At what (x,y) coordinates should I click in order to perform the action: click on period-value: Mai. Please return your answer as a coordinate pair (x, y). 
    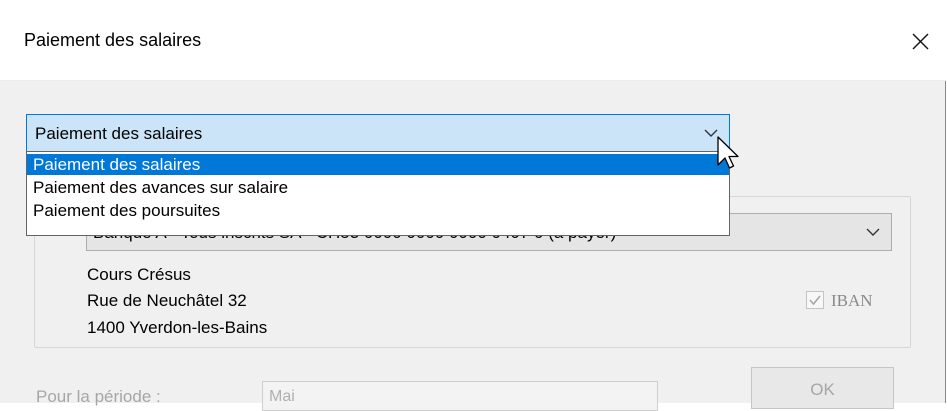
    Looking at the image, I should click on (282, 396).